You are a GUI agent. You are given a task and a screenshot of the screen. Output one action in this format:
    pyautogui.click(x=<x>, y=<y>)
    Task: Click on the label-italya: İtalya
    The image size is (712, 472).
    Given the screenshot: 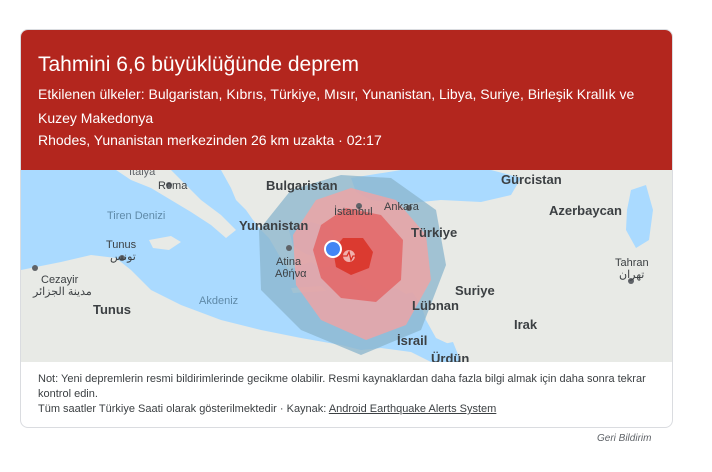 What is the action you would take?
    pyautogui.click(x=142, y=174)
    